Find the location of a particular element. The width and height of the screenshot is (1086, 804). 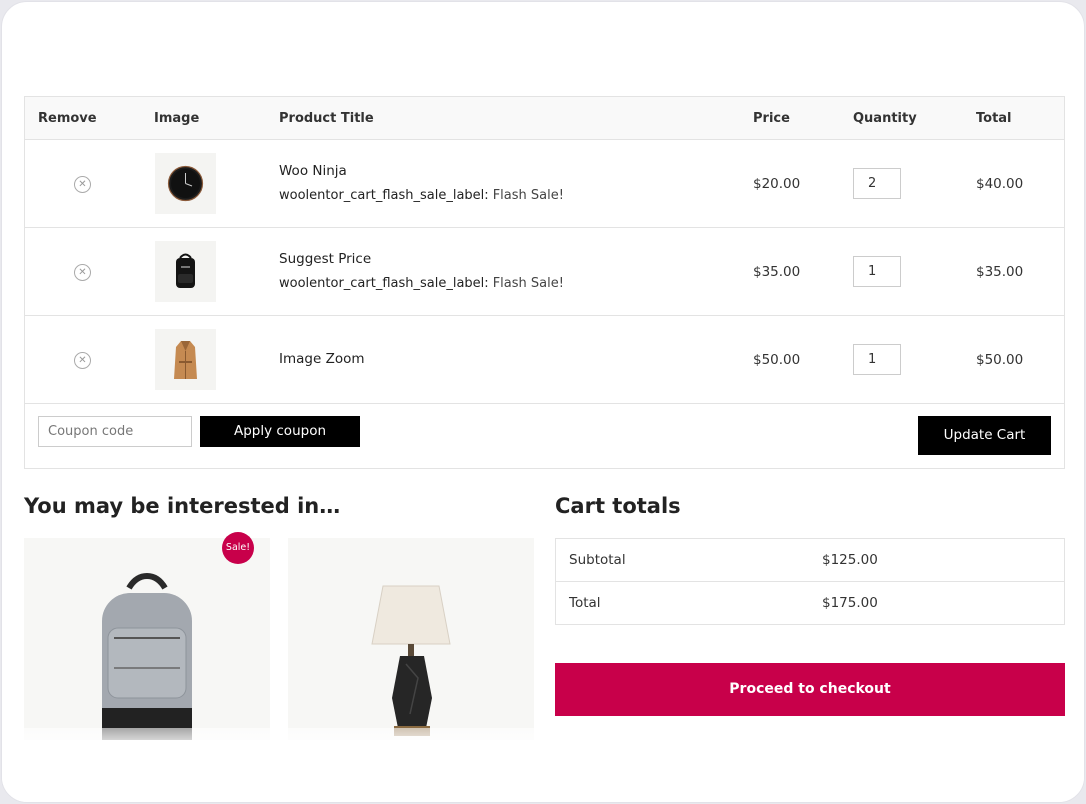

product-price: $20.00 is located at coordinates (777, 184).